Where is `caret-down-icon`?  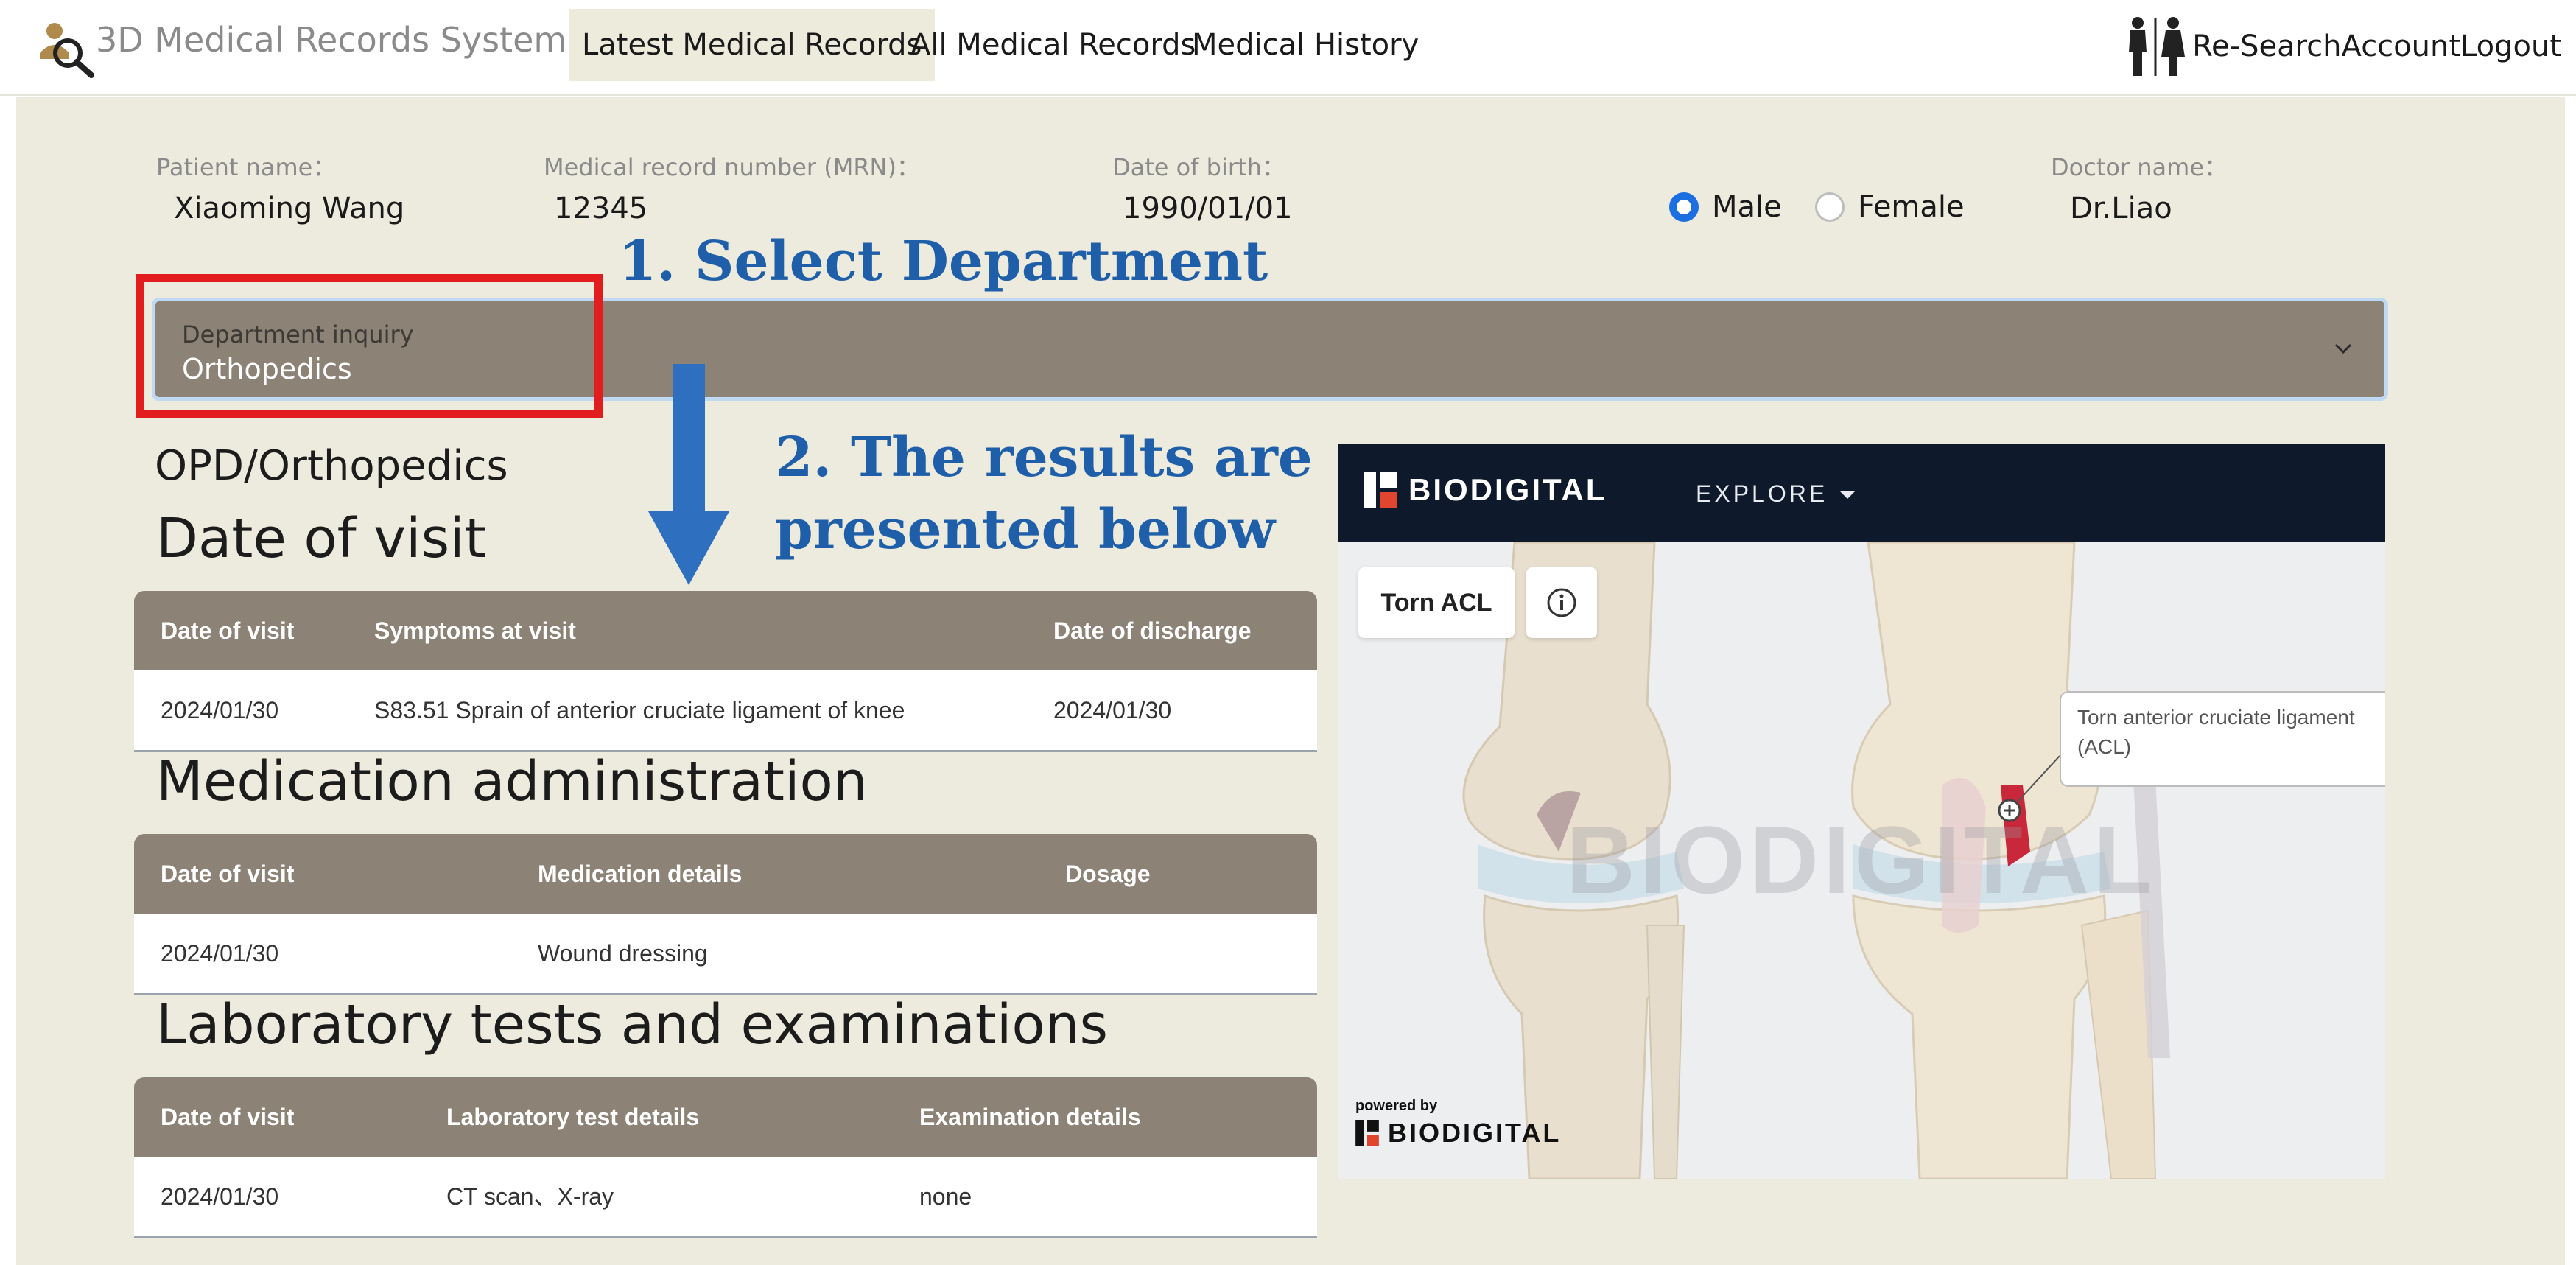 caret-down-icon is located at coordinates (1847, 494).